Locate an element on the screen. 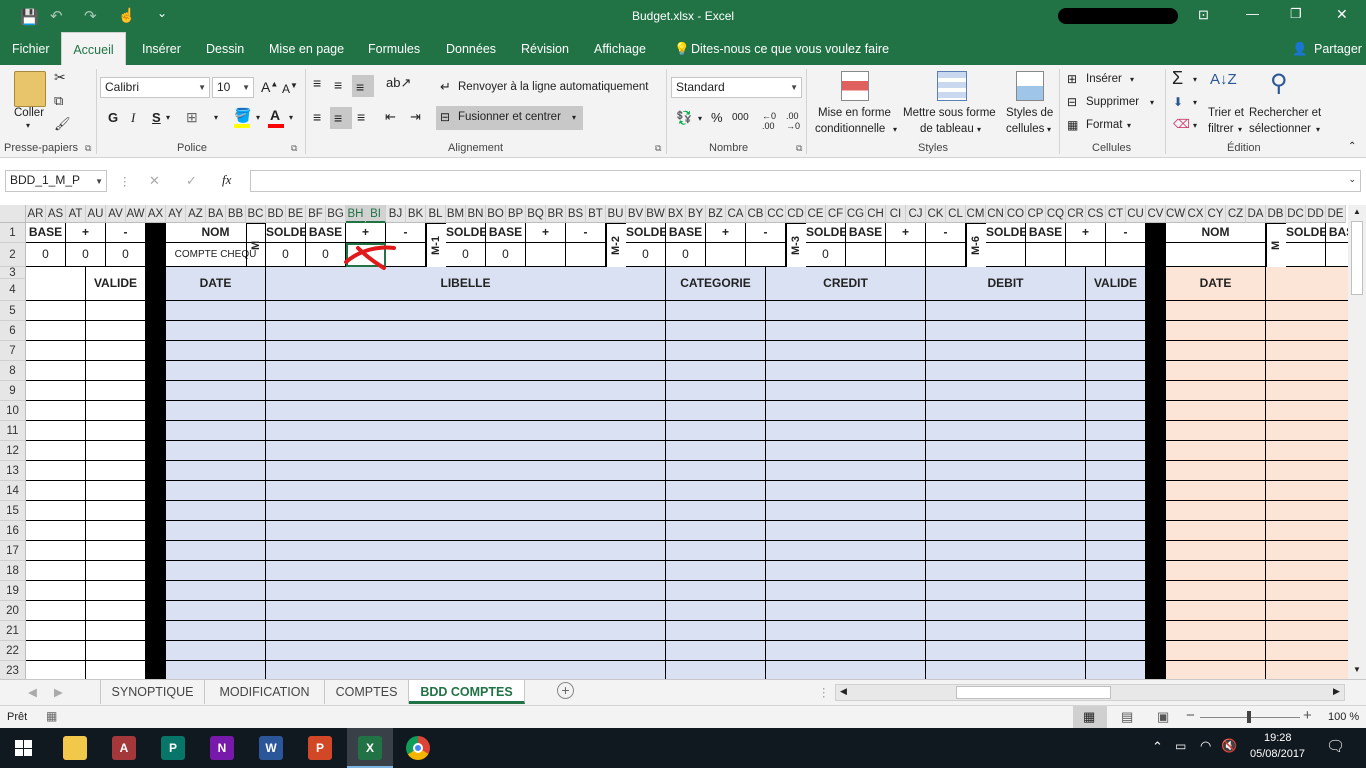 This screenshot has height=768, width=1366. clear-icon: ⌫ is located at coordinates (1181, 124).